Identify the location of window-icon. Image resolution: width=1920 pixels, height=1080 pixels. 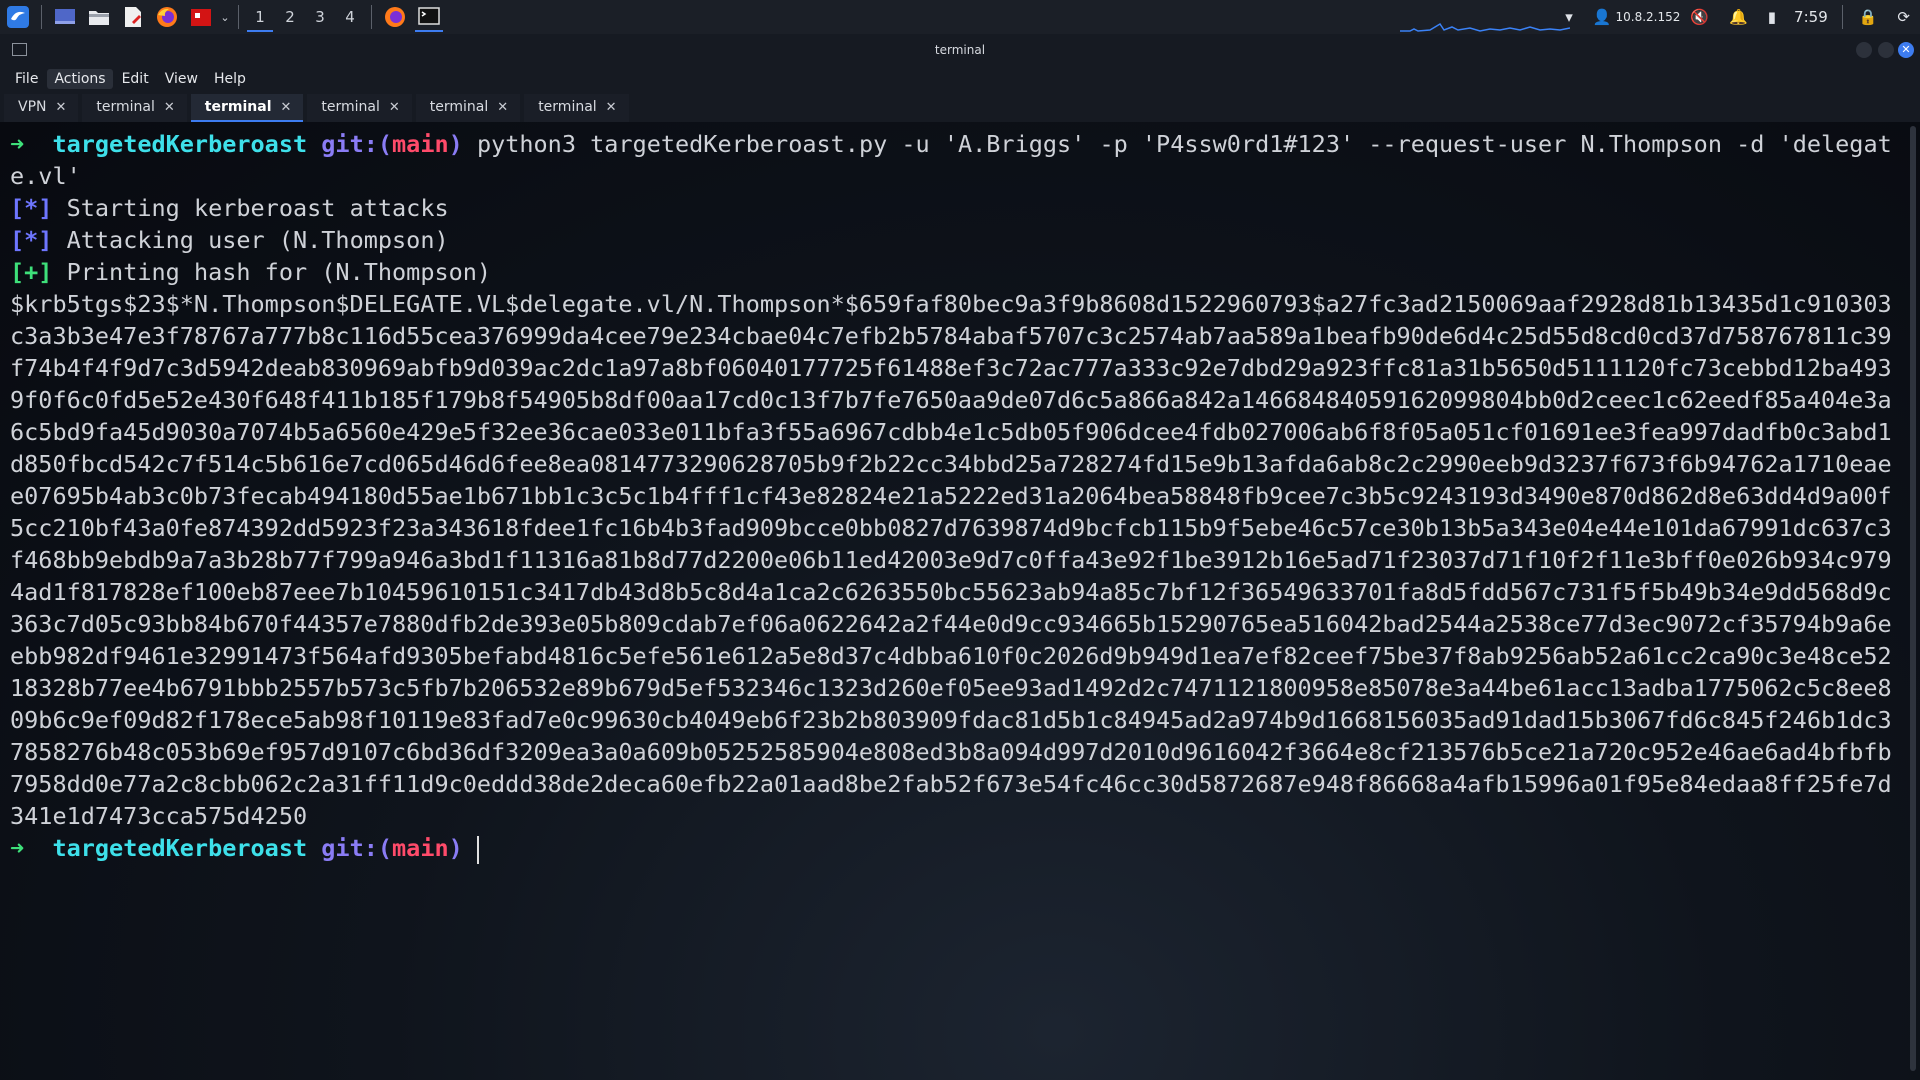
(19, 49).